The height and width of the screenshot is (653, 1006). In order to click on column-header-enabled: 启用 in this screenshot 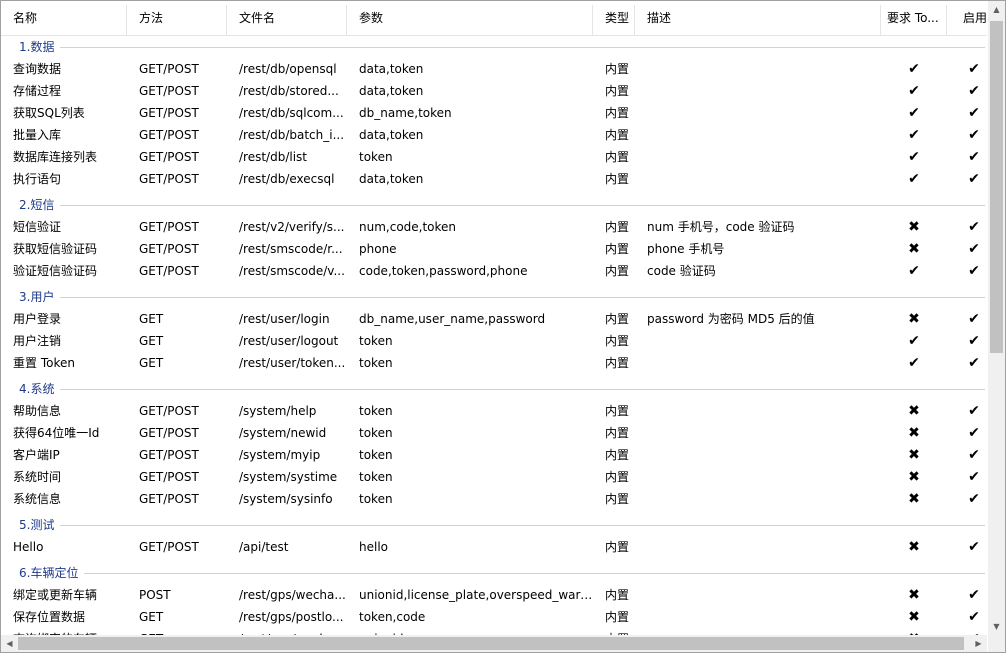, I will do `click(967, 18)`.